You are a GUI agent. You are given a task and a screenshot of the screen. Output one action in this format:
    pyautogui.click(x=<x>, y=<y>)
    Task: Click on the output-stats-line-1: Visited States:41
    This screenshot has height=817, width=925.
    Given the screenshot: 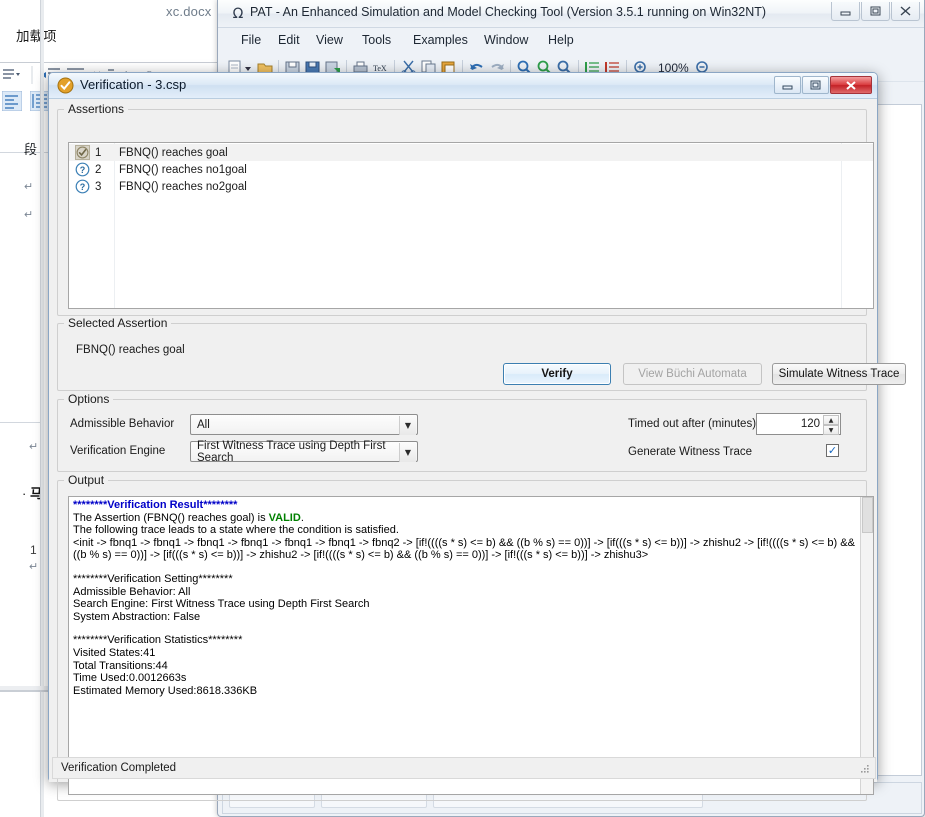 What is the action you would take?
    pyautogui.click(x=114, y=652)
    